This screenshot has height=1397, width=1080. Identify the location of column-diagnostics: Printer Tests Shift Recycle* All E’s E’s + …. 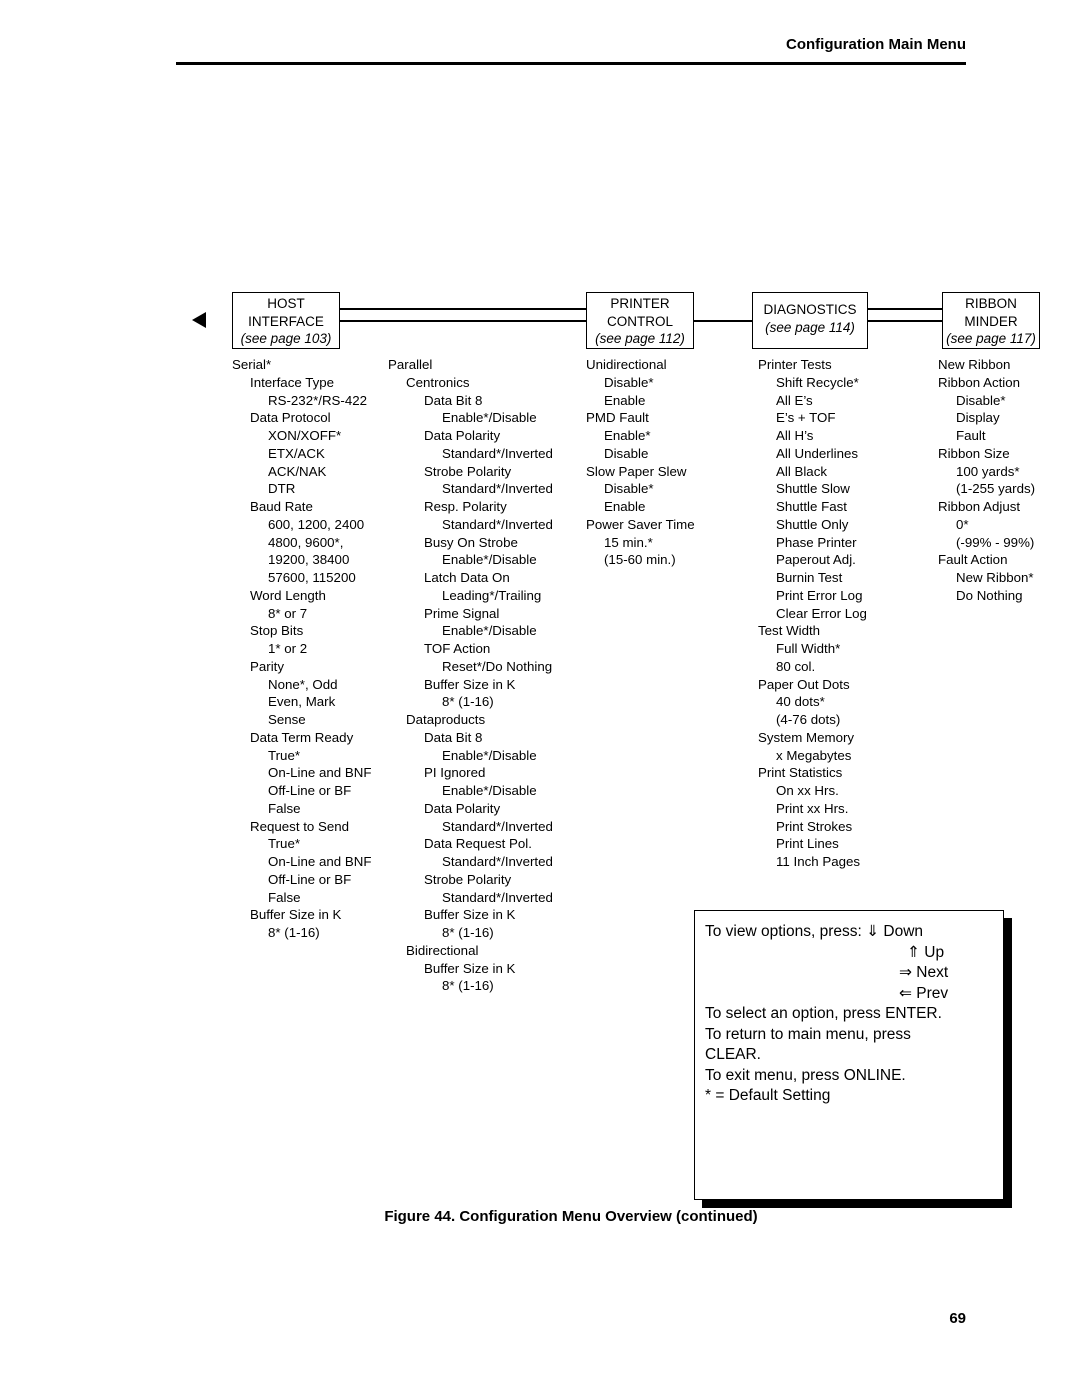
(812, 613).